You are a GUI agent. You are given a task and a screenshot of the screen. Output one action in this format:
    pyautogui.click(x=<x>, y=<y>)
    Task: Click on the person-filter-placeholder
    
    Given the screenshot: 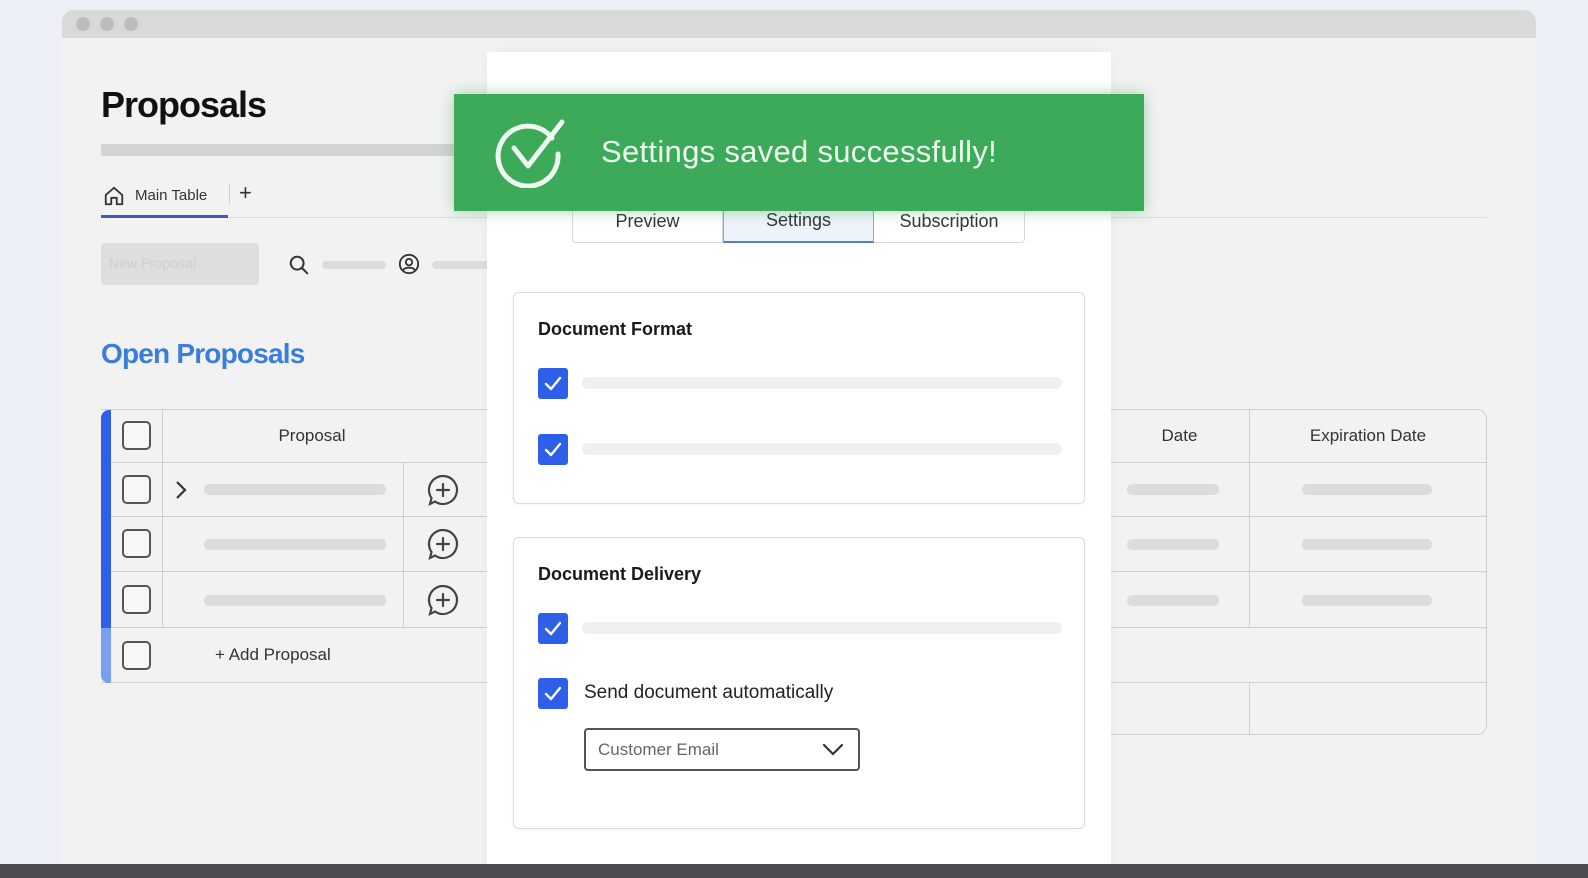 What is the action you would take?
    pyautogui.click(x=462, y=265)
    